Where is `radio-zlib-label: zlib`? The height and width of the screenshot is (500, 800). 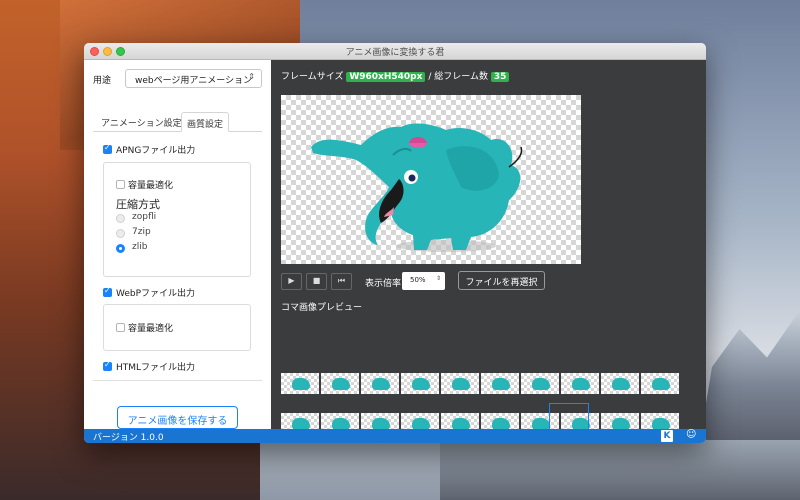
radio-zlib-label: zlib is located at coordinates (140, 247).